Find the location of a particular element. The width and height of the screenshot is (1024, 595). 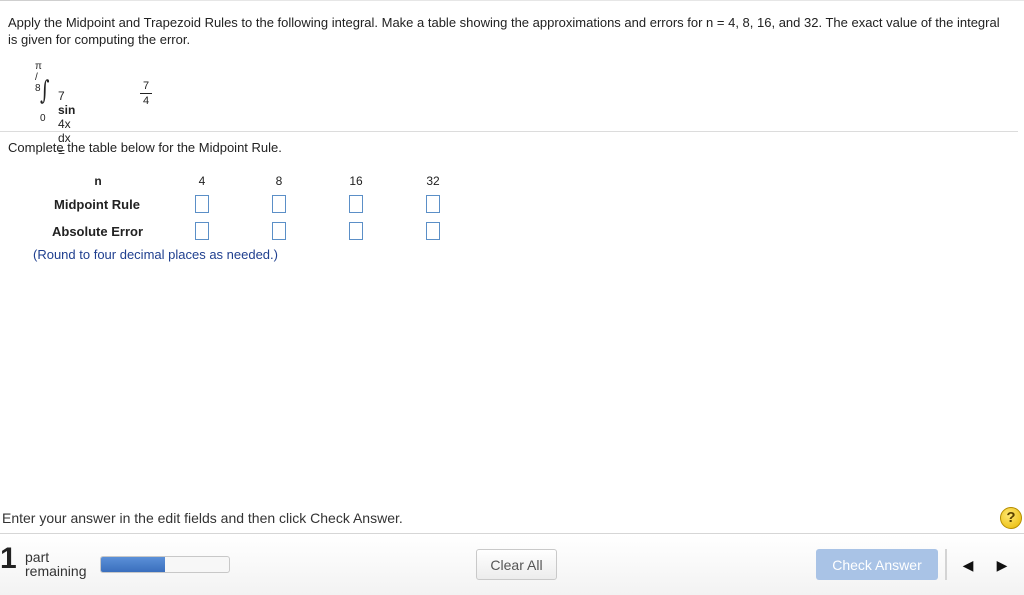

integral-result-fraction: 7 4 is located at coordinates (146, 93).